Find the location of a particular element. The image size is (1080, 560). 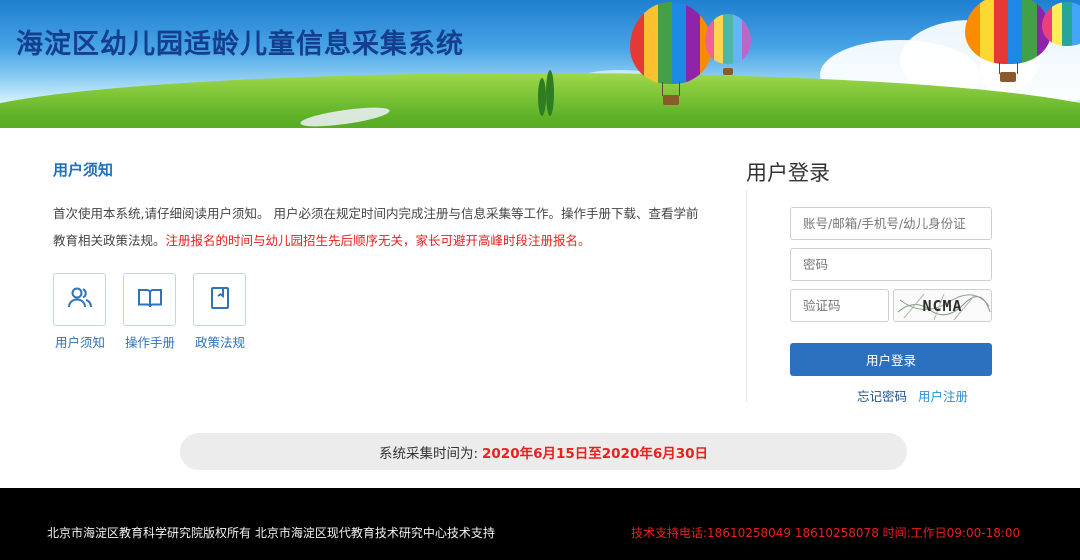

policy-button is located at coordinates (219, 299).